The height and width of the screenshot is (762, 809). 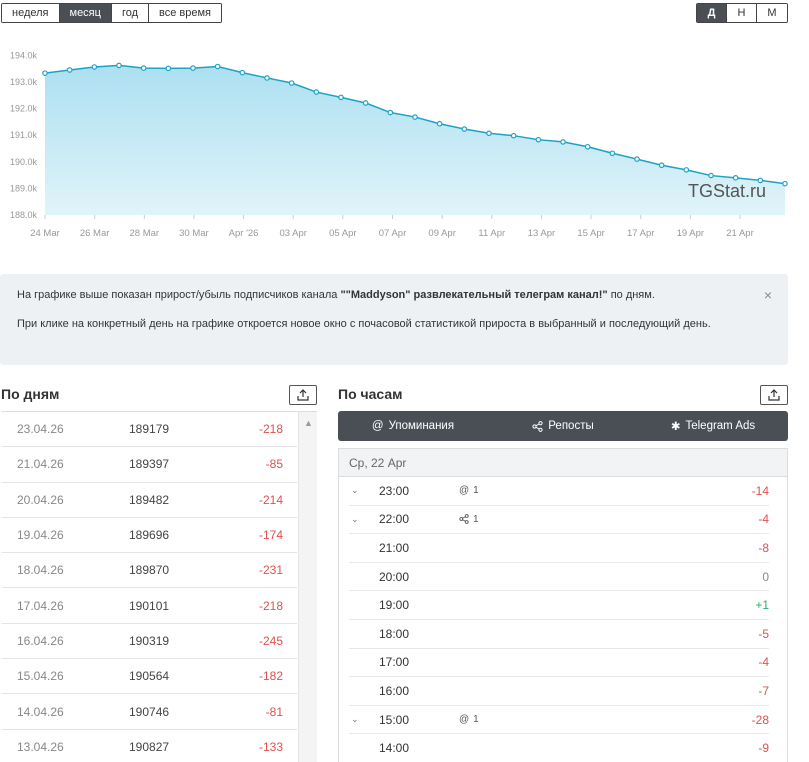 What do you see at coordinates (185, 13) in the screenshot?
I see `tab-all-time: все время` at bounding box center [185, 13].